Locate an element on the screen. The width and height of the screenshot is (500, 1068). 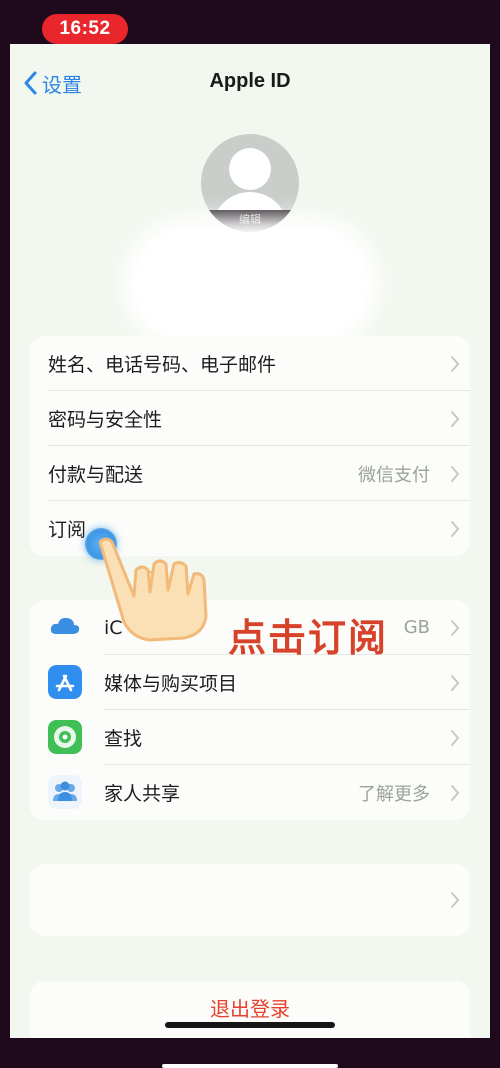
row-label: 查找 is located at coordinates (123, 739).